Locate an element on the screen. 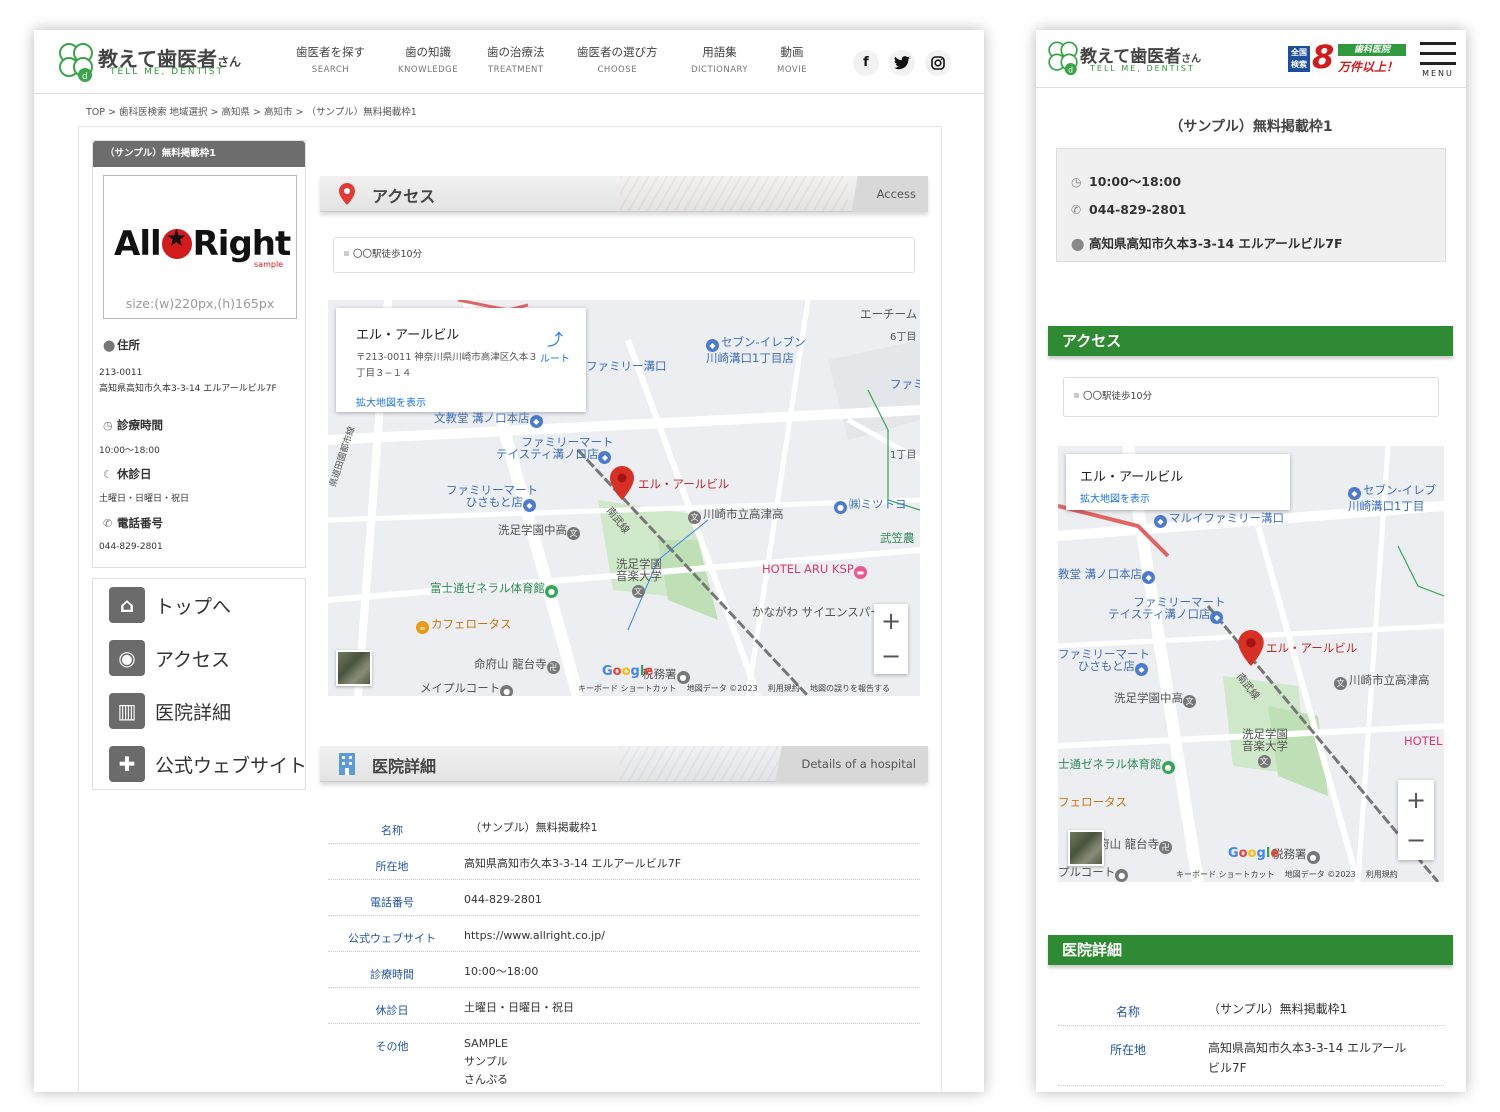  map-place-address: 〒213-0011 神奈川県川崎市高津区久本３丁目３−１４ is located at coordinates (447, 365).